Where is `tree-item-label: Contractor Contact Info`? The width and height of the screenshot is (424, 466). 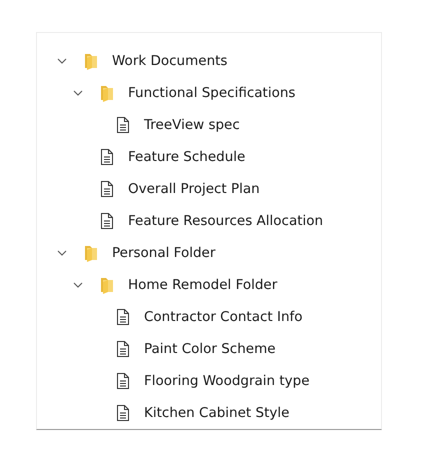
tree-item-label: Contractor Contact Info is located at coordinates (223, 317).